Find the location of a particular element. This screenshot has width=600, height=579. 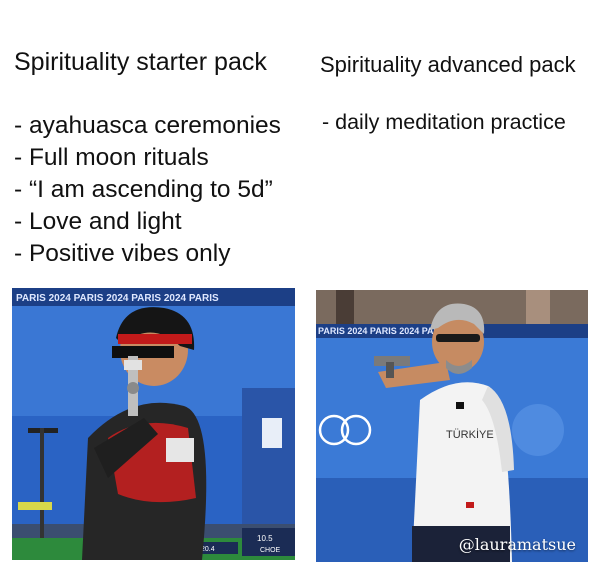

watermark: @lauramatsue is located at coordinates (517, 544).